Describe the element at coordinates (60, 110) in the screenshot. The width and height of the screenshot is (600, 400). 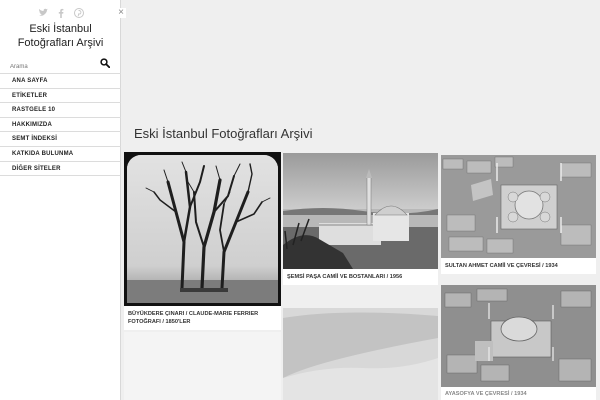
I see `menu-item-random: RASTGELE 10` at that location.